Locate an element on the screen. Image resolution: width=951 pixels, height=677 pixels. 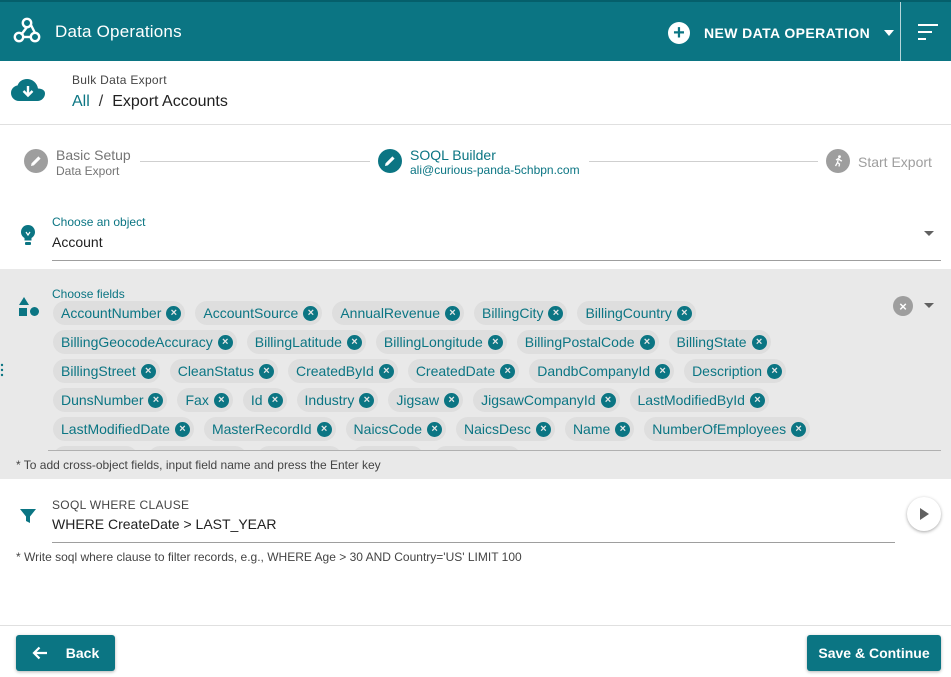
field-chip: Fax × is located at coordinates (205, 400).